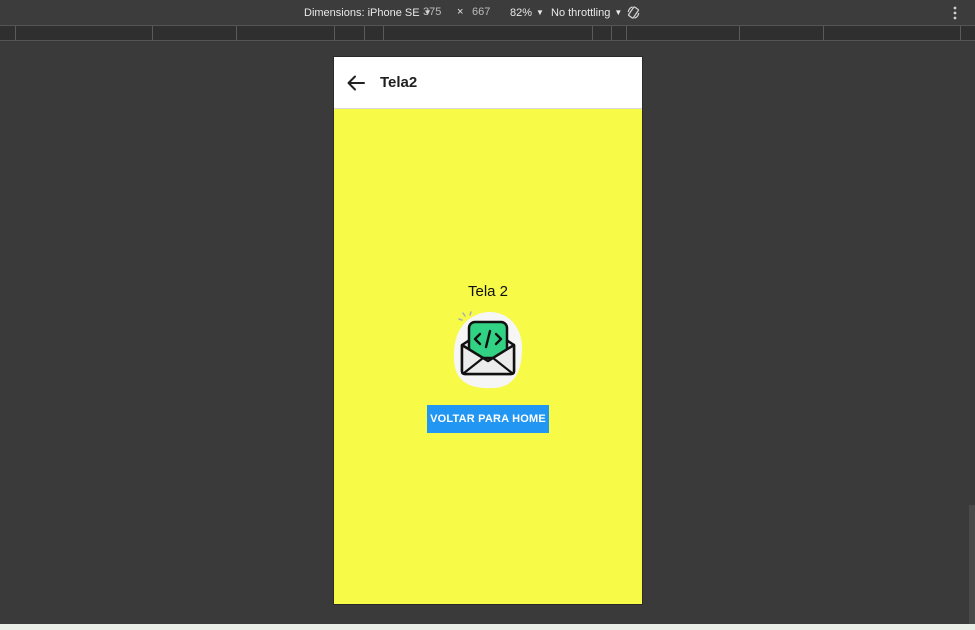  What do you see at coordinates (460, 12) in the screenshot?
I see `times-sign: ×` at bounding box center [460, 12].